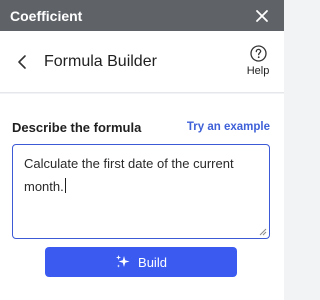 This screenshot has height=300, width=320. Describe the element at coordinates (100, 61) in the screenshot. I see `page-title: Formula Builder` at that location.